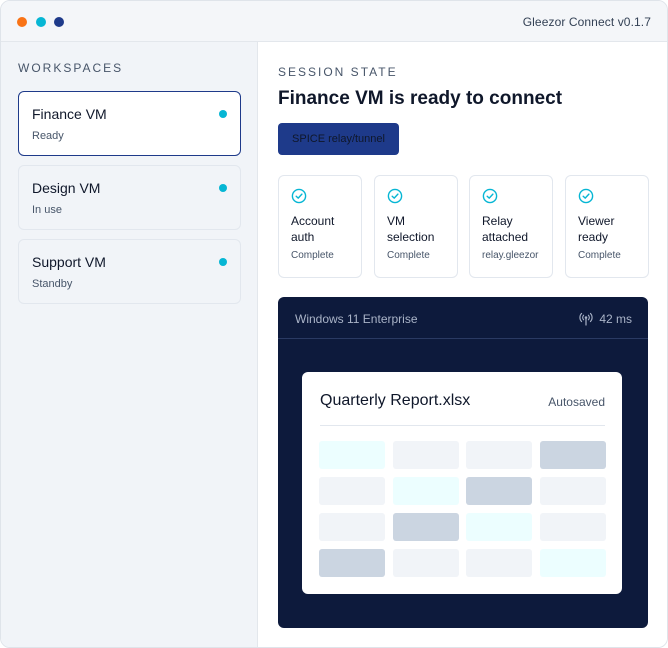  I want to click on signal-icon, so click(586, 319).